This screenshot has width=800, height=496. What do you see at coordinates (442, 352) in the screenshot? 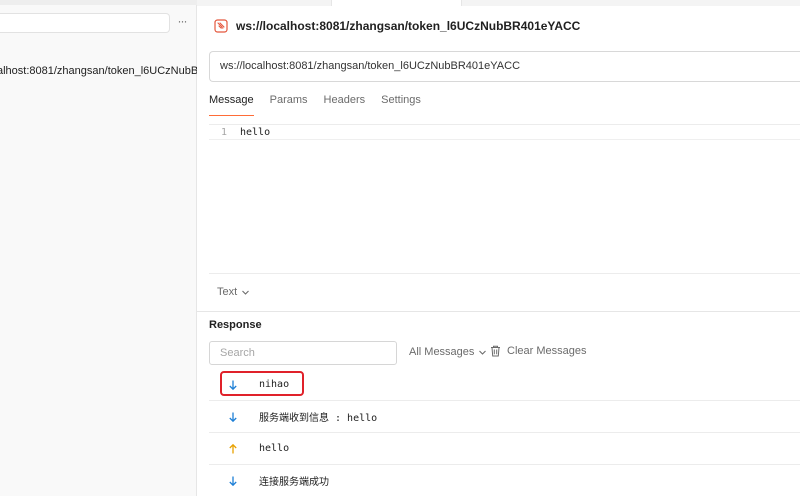
I see `message-filter-label: All Messages` at bounding box center [442, 352].